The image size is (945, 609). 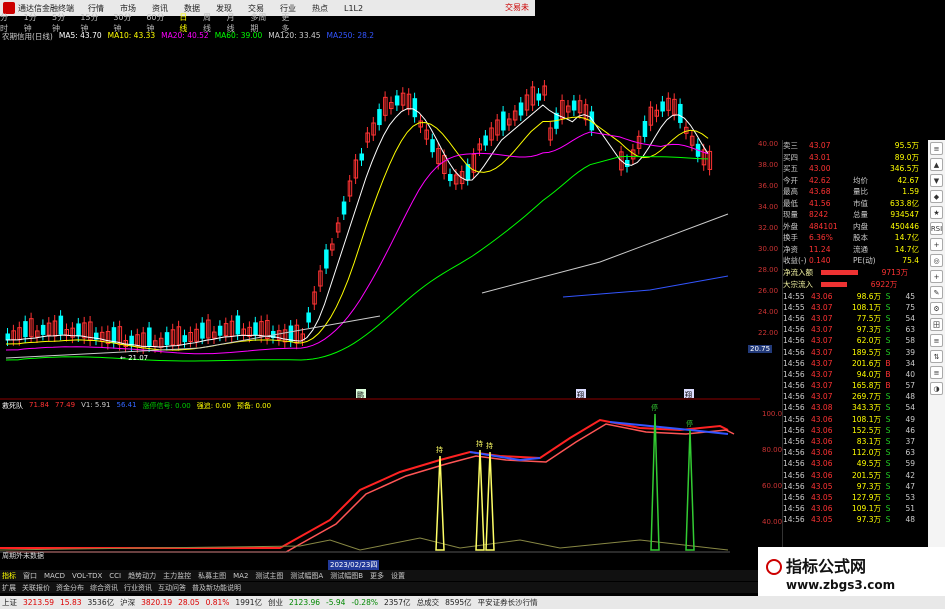 What do you see at coordinates (23, 556) in the screenshot?
I see `subchart-note: 周期外未数据` at bounding box center [23, 556].